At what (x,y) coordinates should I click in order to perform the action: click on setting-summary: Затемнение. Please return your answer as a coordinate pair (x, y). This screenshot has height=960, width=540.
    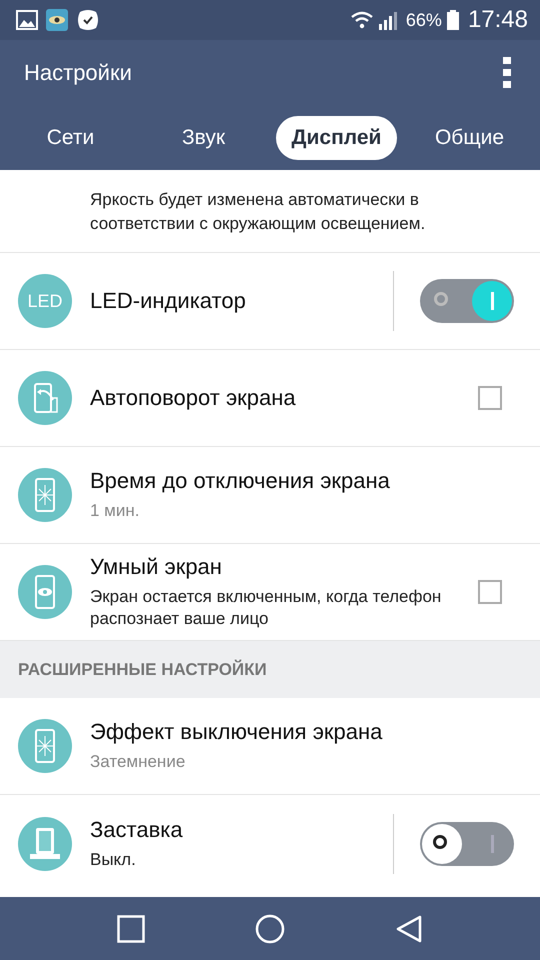
    Looking at the image, I should click on (138, 762).